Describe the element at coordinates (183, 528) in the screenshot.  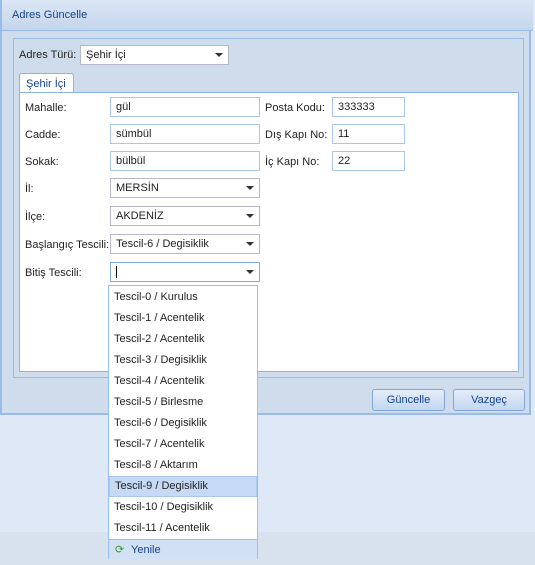
I see `dropdown-item: Tescil-11 / Acentelik` at that location.